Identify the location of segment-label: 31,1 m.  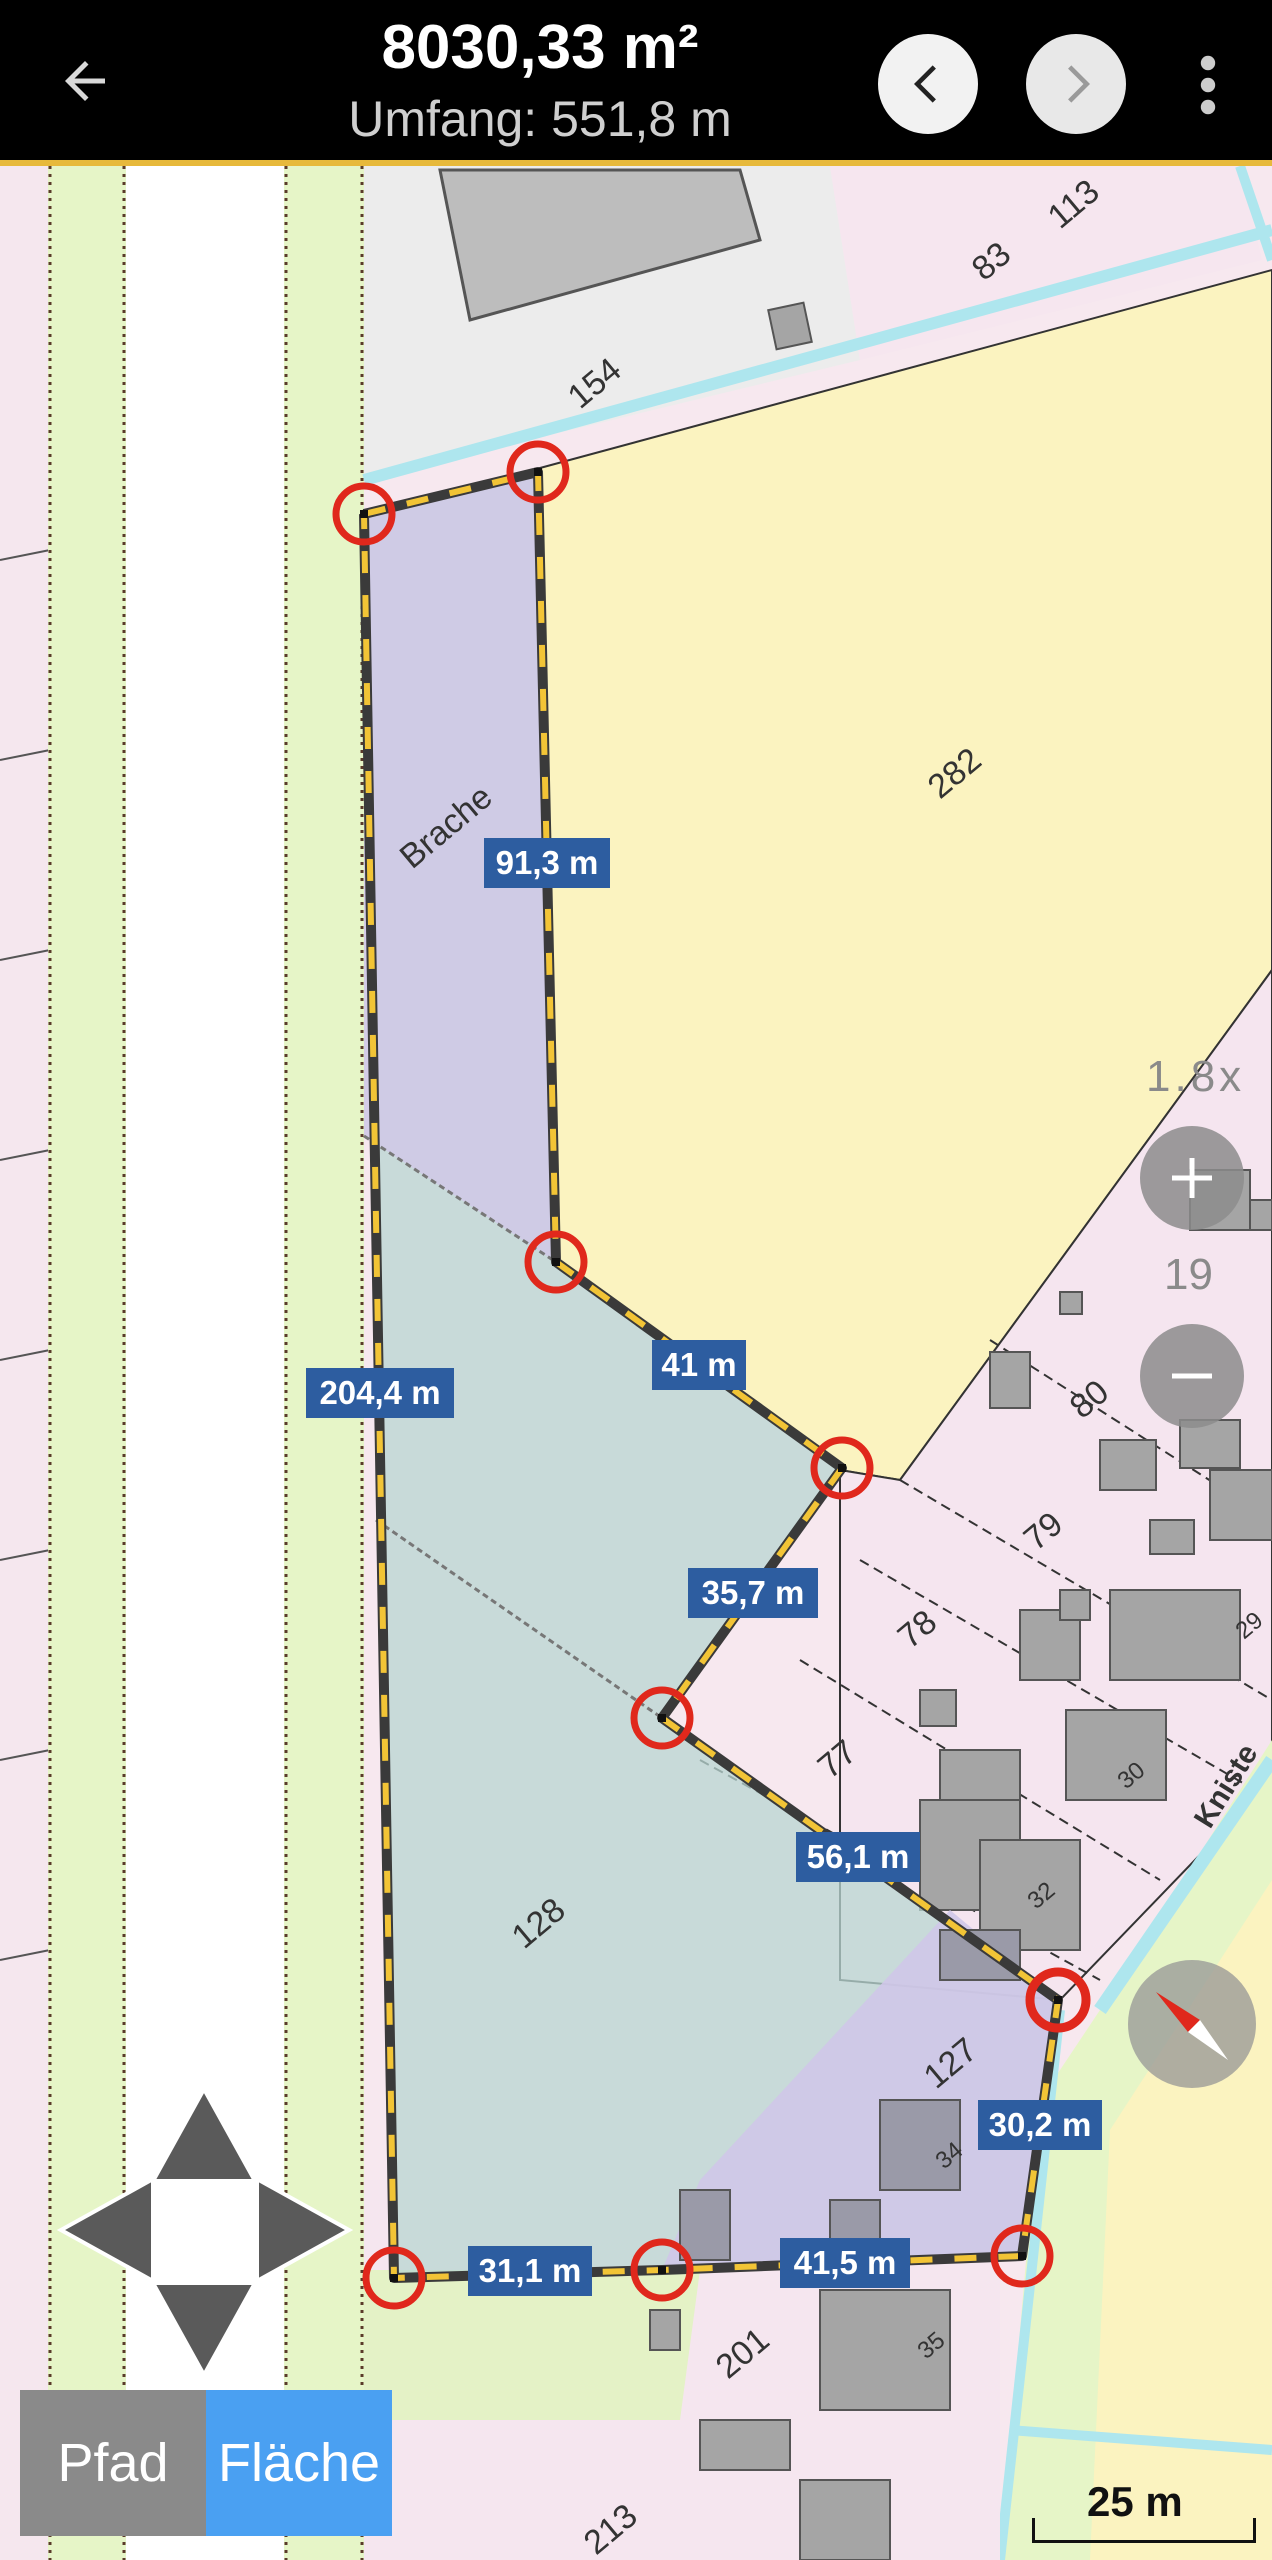
(530, 2271).